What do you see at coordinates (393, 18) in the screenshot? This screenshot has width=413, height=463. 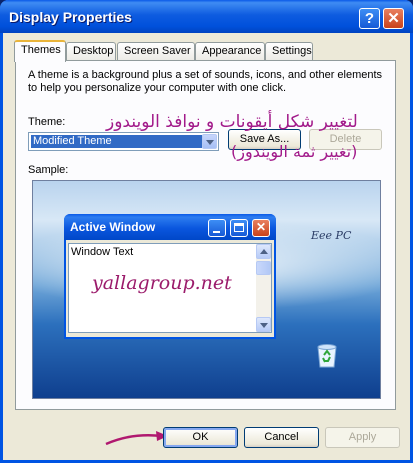 I see `close-button: ✕` at bounding box center [393, 18].